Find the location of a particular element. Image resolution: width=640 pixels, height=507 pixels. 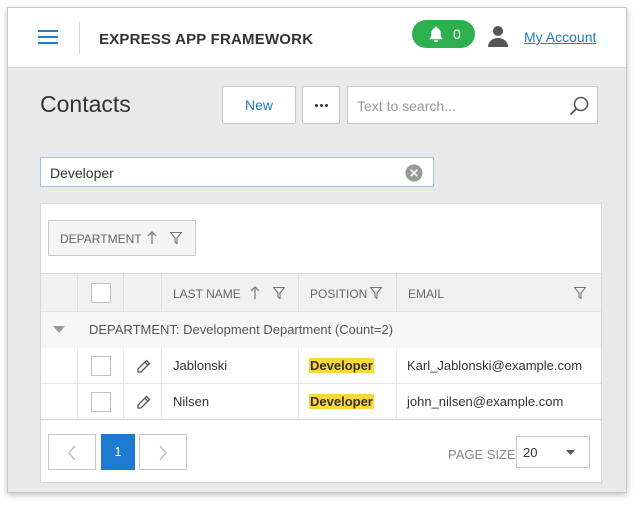

group-chip-label: DEPARTMENT is located at coordinates (101, 239).